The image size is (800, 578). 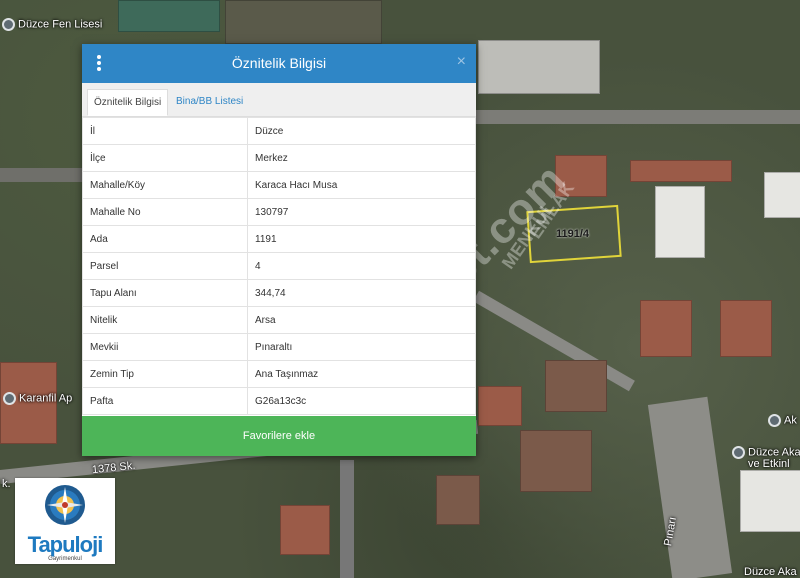 I want to click on dialog-header: Öznitelik Bilgisi ×, so click(x=279, y=63).